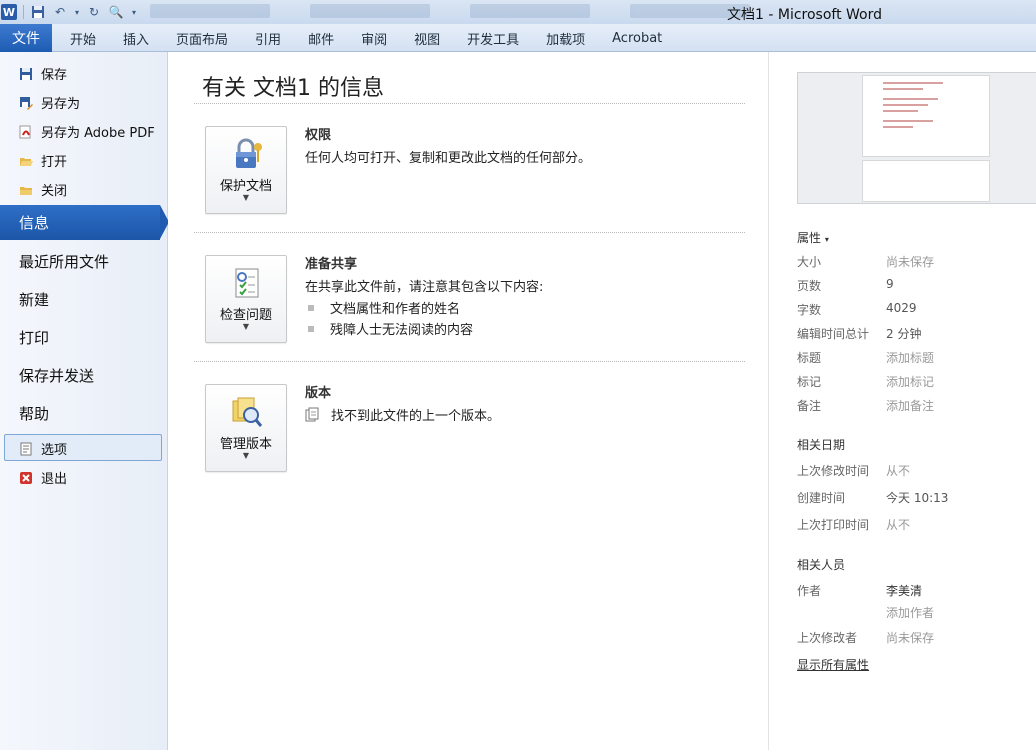 The height and width of the screenshot is (750, 1036). I want to click on add-comments-field: 添加备注, so click(910, 405).